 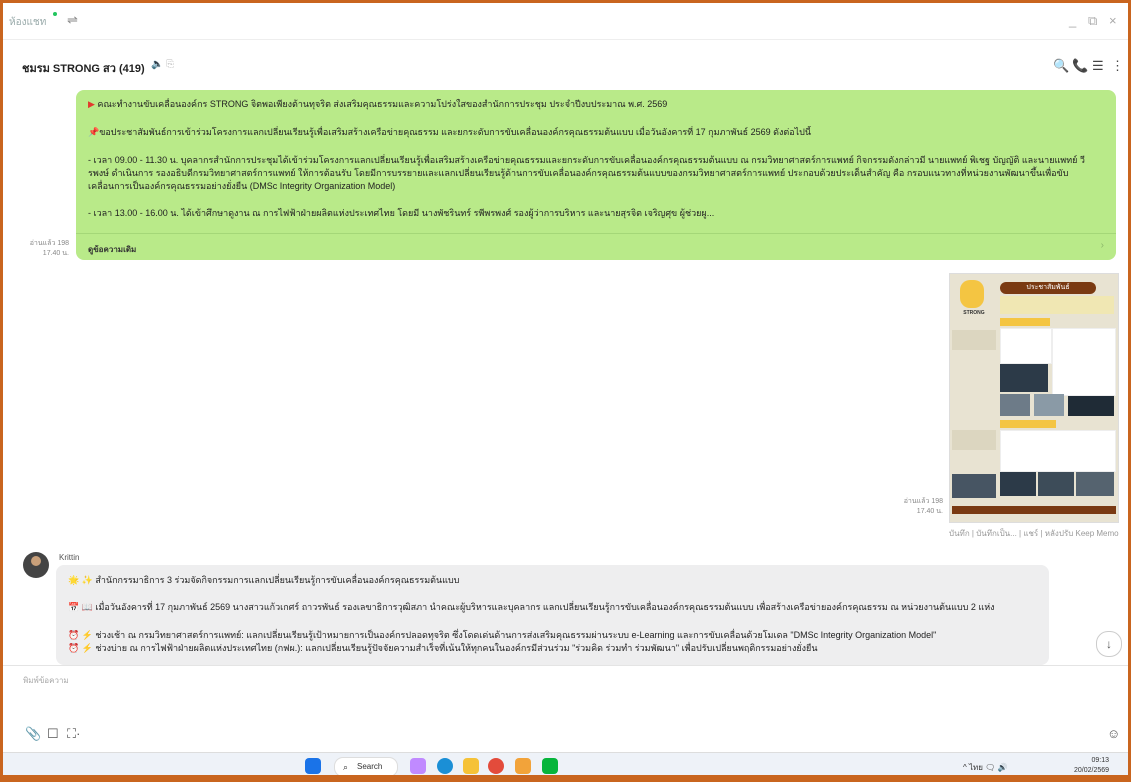 I want to click on sender-name: Krittin, so click(x=69, y=557).